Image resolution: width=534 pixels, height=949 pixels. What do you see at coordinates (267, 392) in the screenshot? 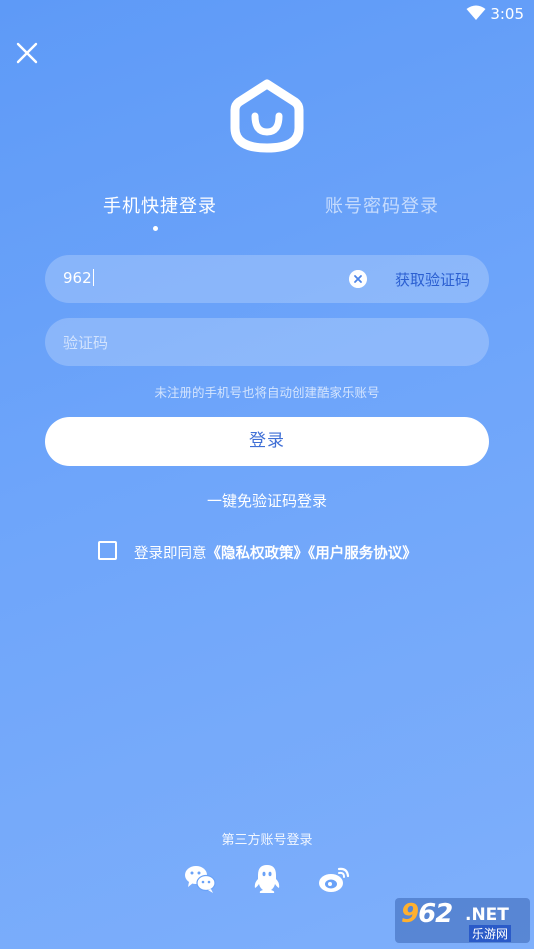
I see `register-hint: 未注册的手机号也将自动创建酷家乐账号` at bounding box center [267, 392].